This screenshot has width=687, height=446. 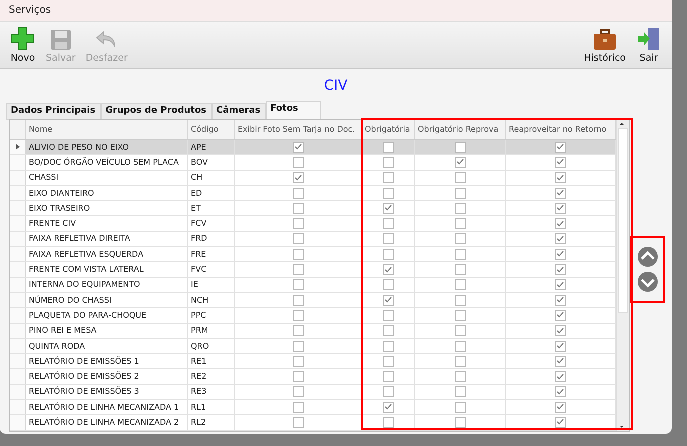 What do you see at coordinates (313, 285) in the screenshot?
I see `table-row: INTERNA DO EQUIPAMENTO IE` at bounding box center [313, 285].